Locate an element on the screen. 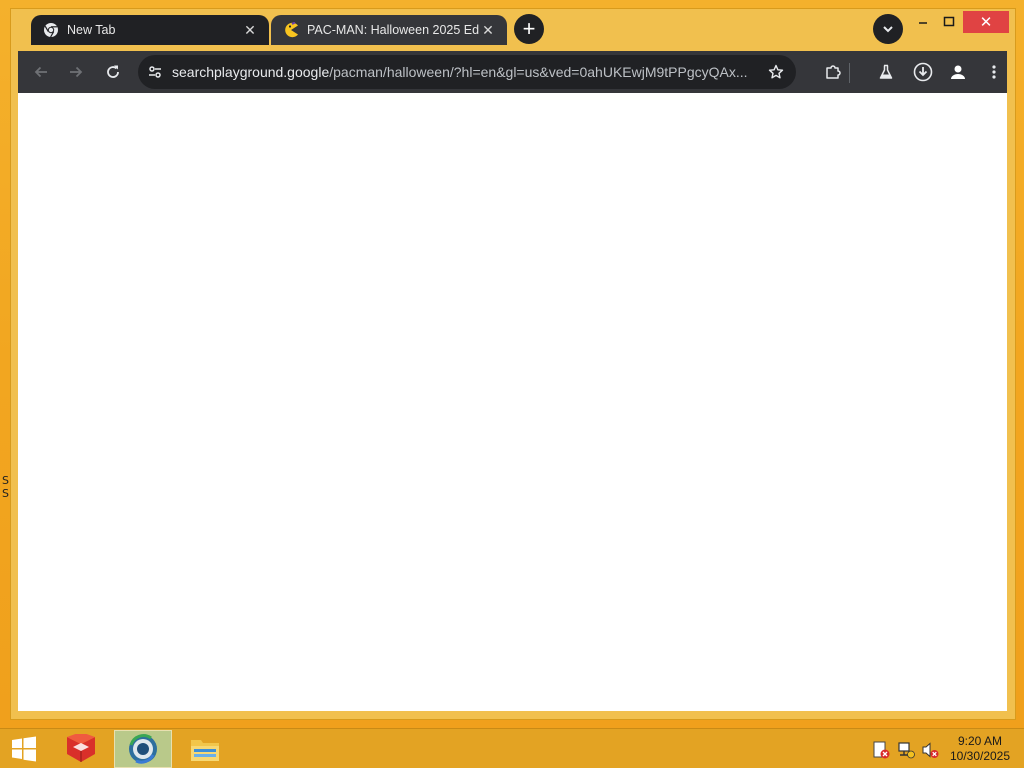  flask-icon is located at coordinates (886, 71).